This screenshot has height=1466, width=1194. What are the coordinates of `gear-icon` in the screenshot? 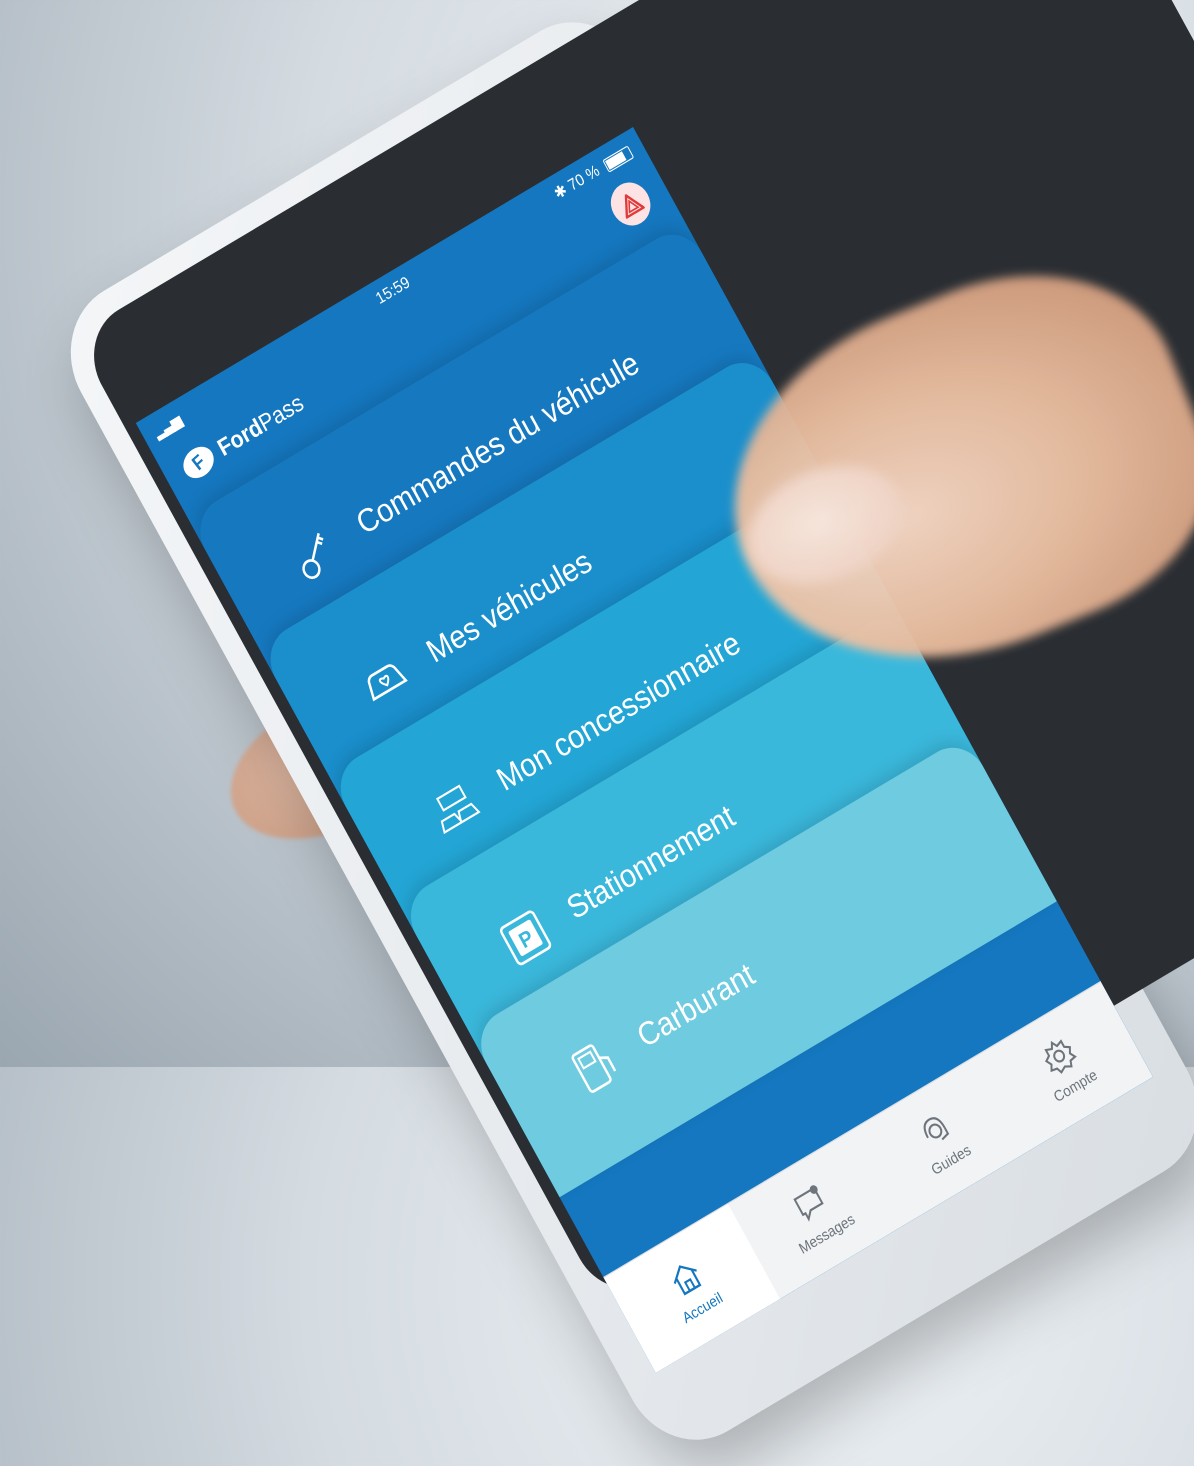 It's located at (1060, 1056).